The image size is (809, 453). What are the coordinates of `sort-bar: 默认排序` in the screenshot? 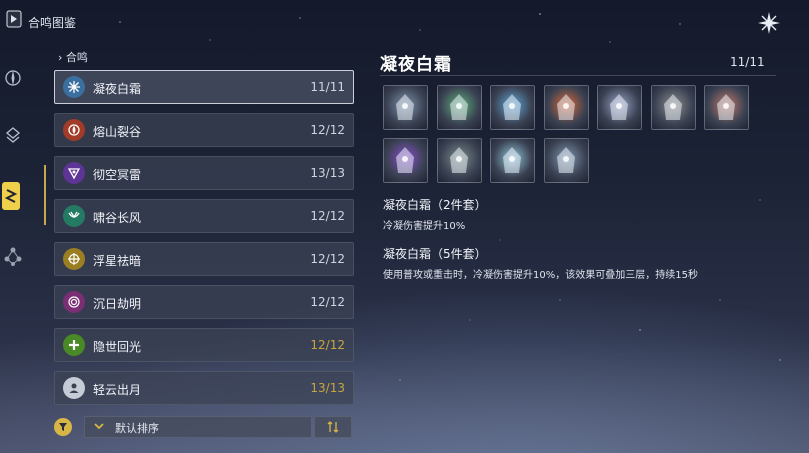 It's located at (204, 427).